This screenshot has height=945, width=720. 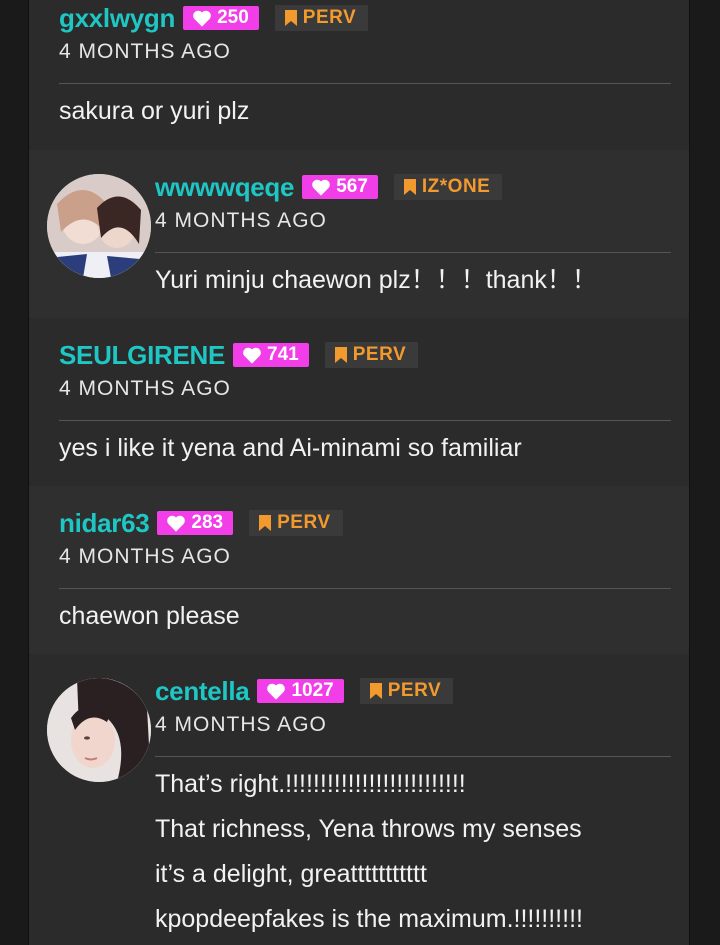 I want to click on likes-badge: 250, so click(x=221, y=18).